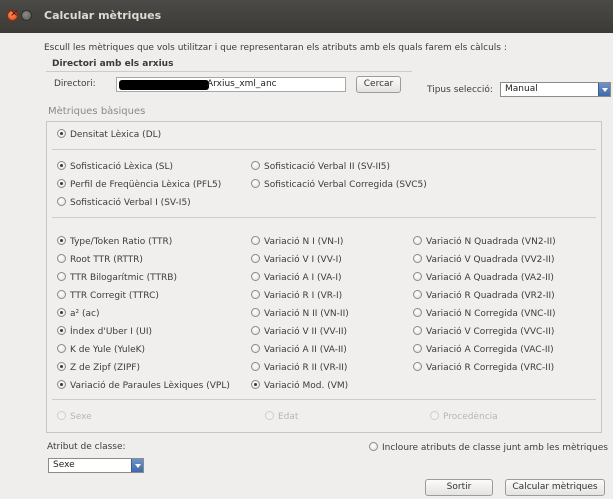 This screenshot has width=613, height=499. Describe the element at coordinates (345, 185) in the screenshot. I see `radio-label: Sofisticació Verbal Corregida (SVC5)` at that location.